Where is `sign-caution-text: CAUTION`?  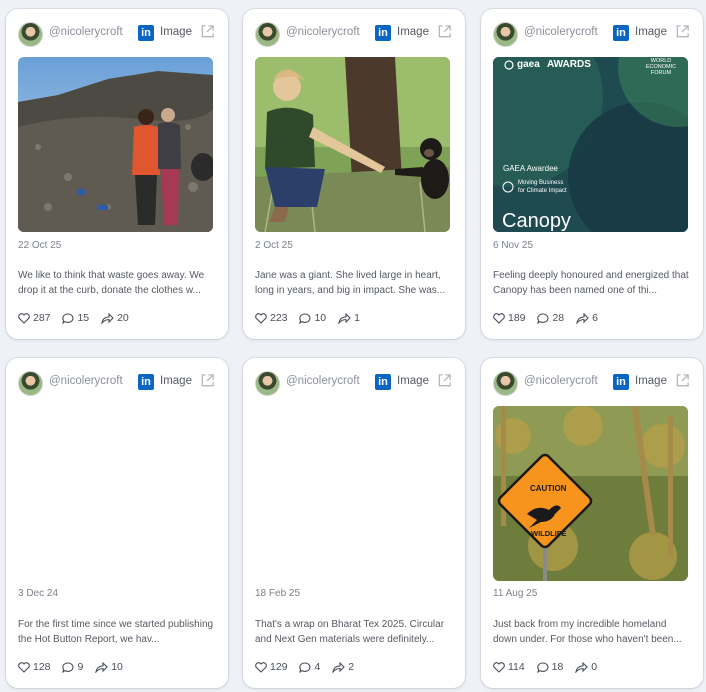 sign-caution-text: CAUTION is located at coordinates (548, 488).